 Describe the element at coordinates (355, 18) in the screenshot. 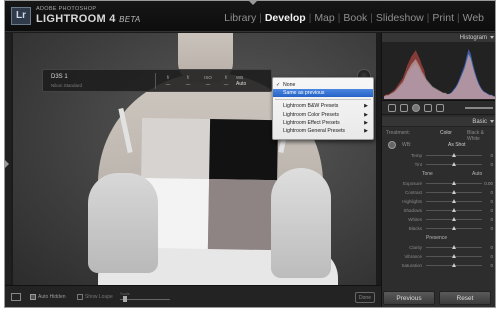

I see `module-book: Book` at that location.